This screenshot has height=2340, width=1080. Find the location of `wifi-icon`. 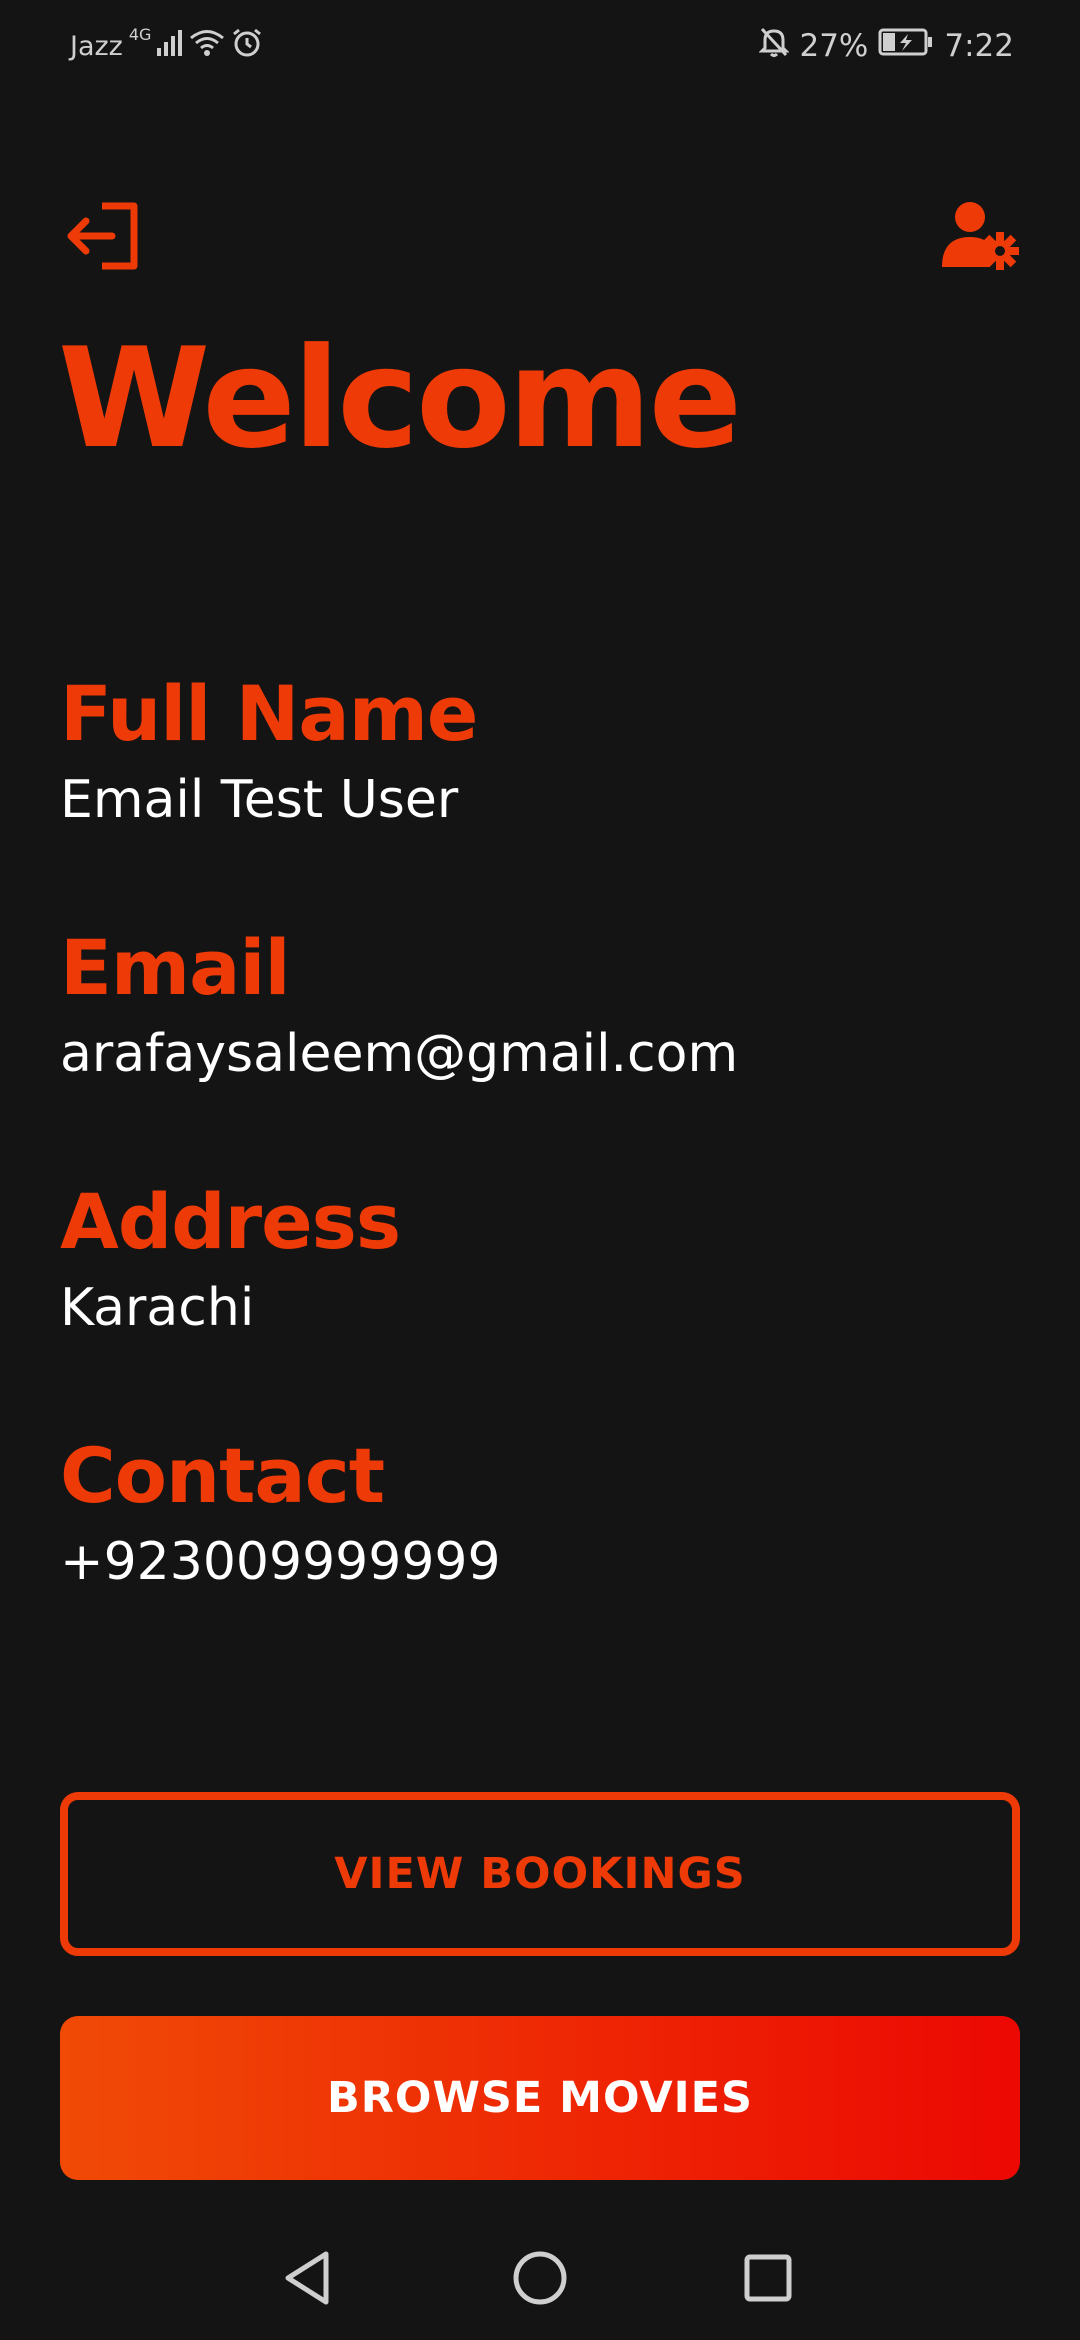

wifi-icon is located at coordinates (207, 46).